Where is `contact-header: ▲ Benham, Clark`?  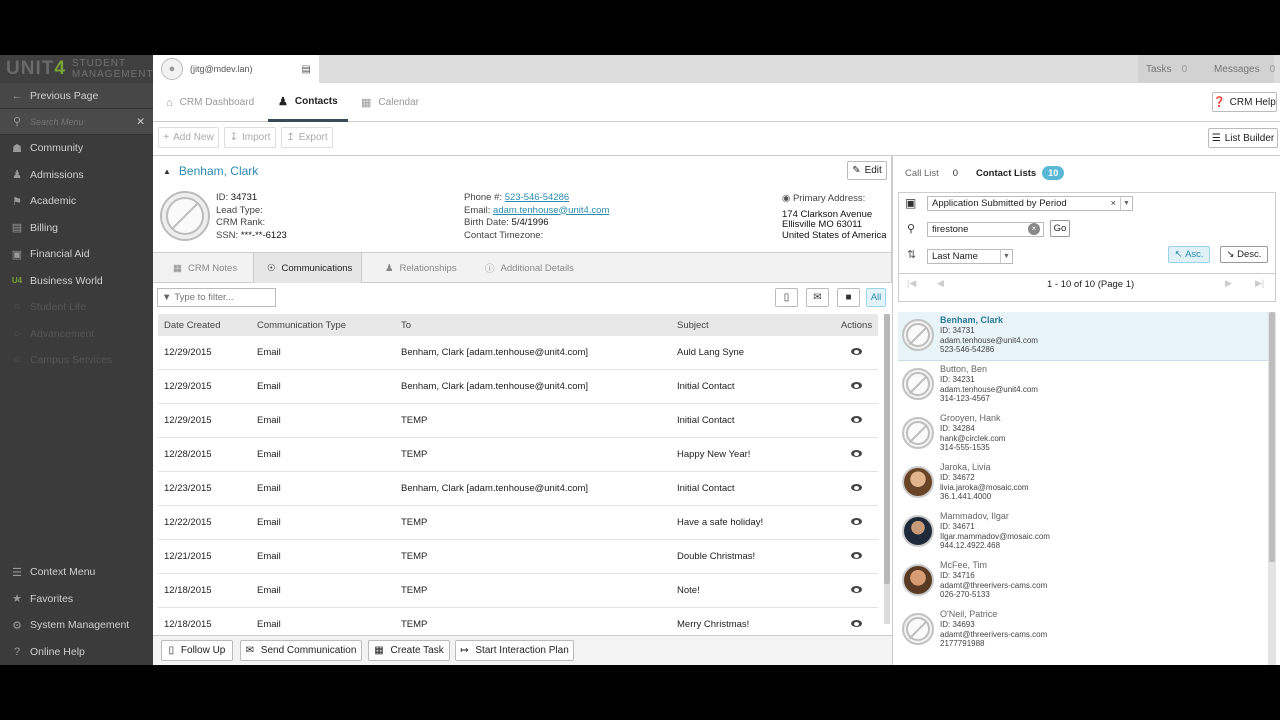 contact-header: ▲ Benham, Clark is located at coordinates (210, 171).